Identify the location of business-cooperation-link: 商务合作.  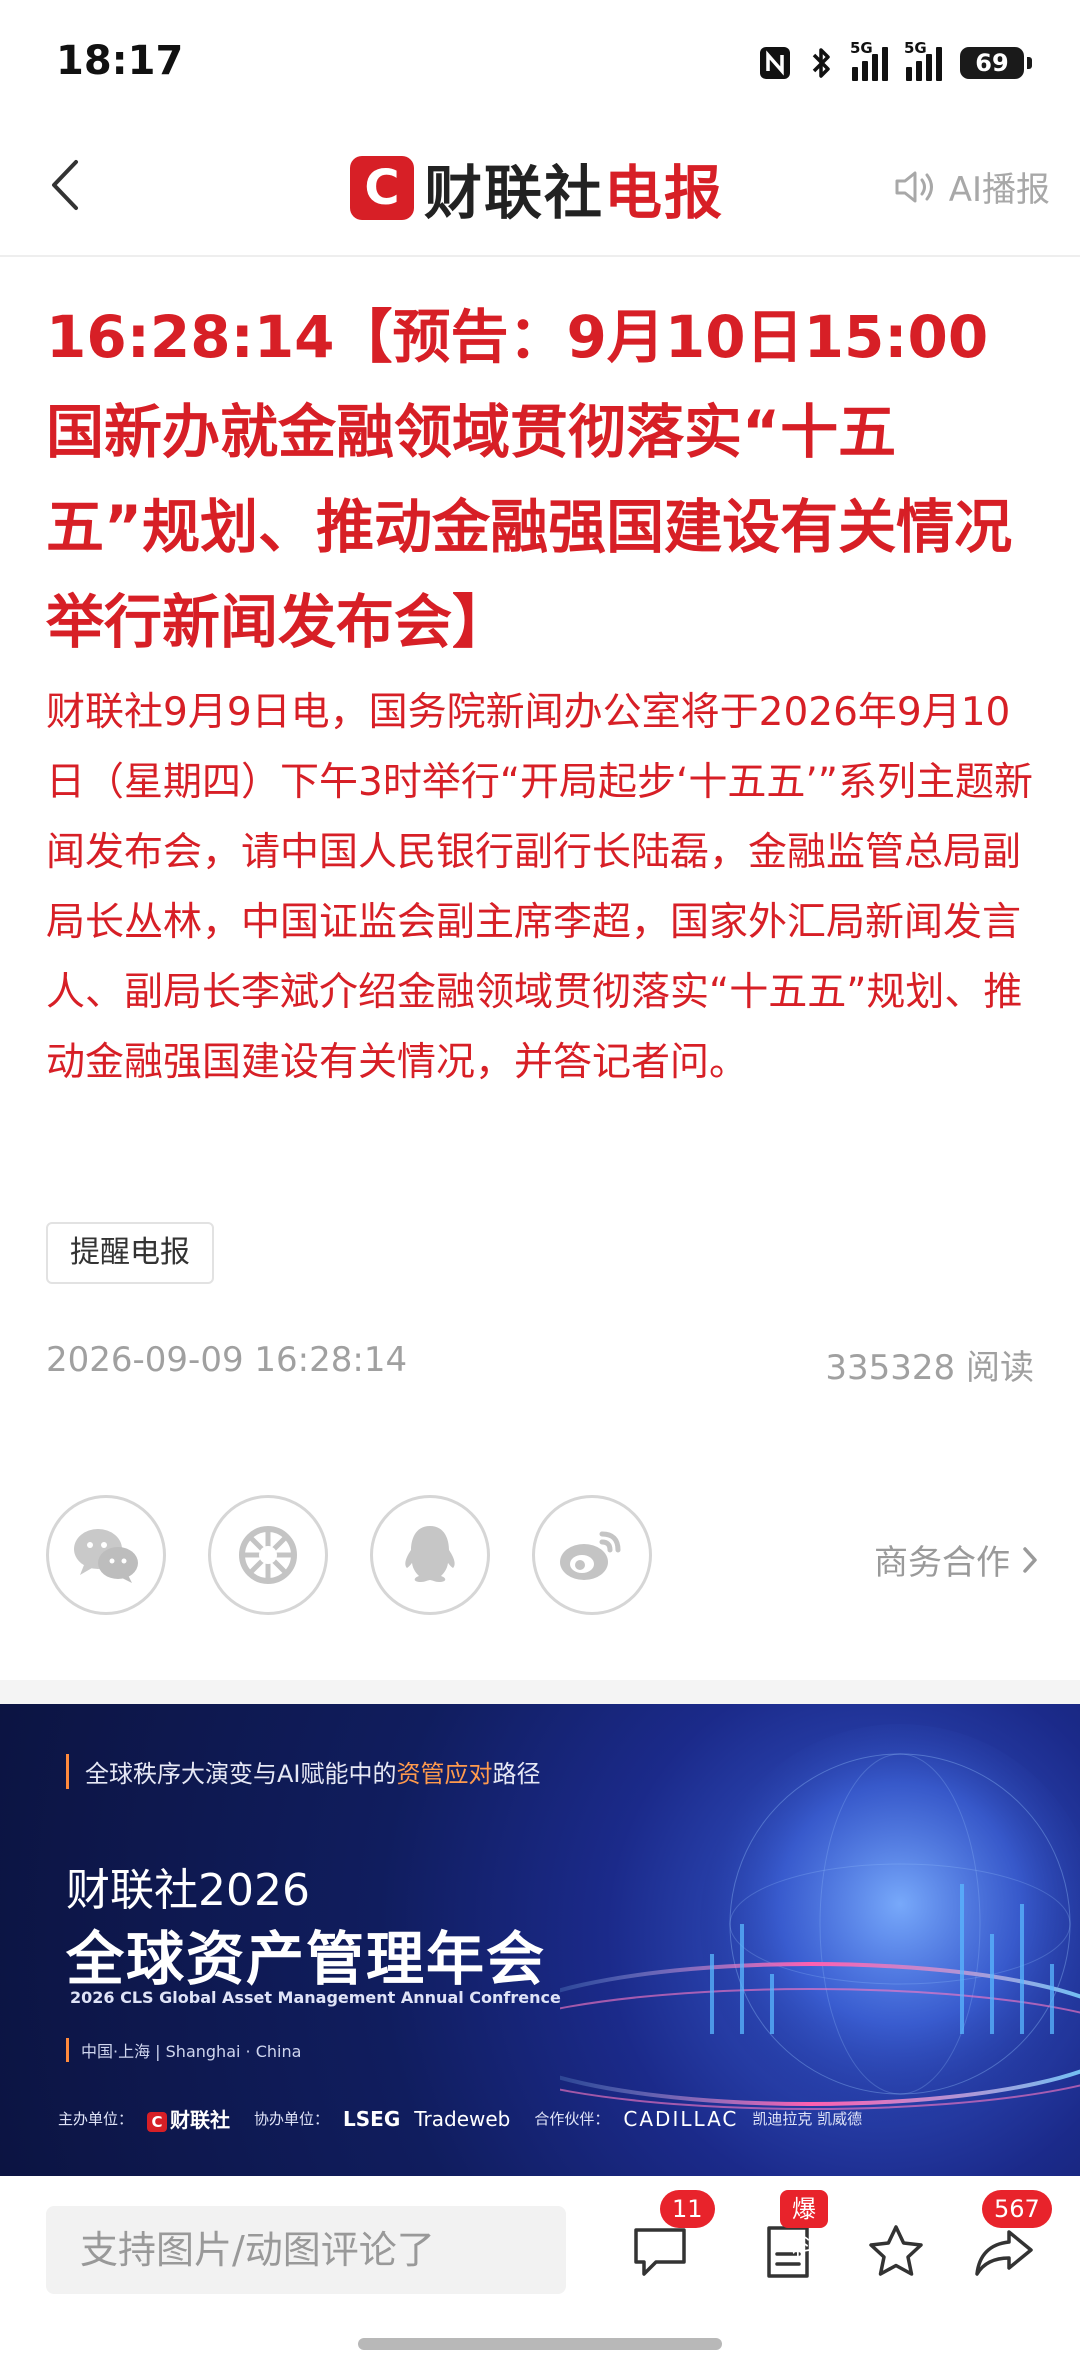
(957, 1559).